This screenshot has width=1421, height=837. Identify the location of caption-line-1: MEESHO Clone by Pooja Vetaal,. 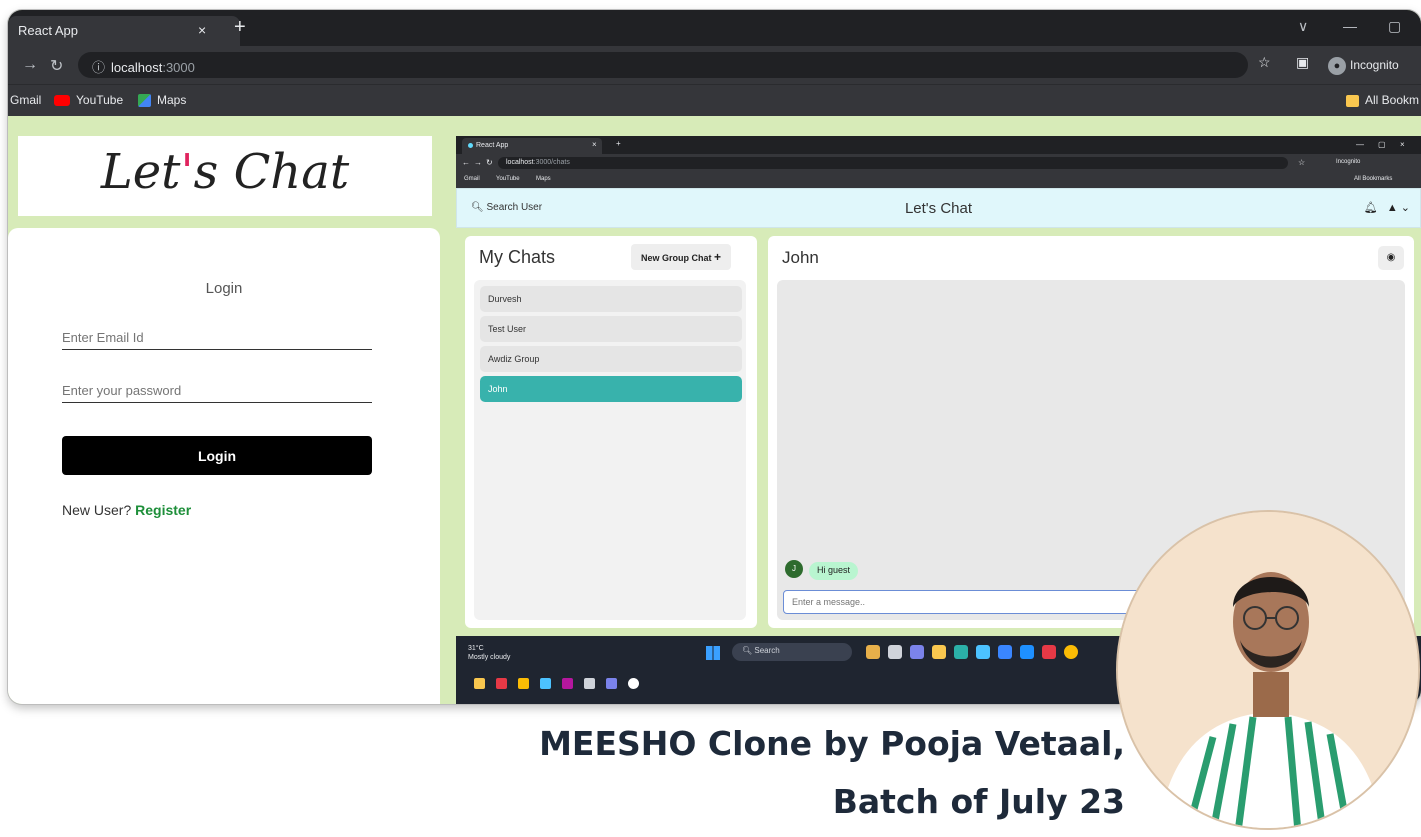
(832, 743).